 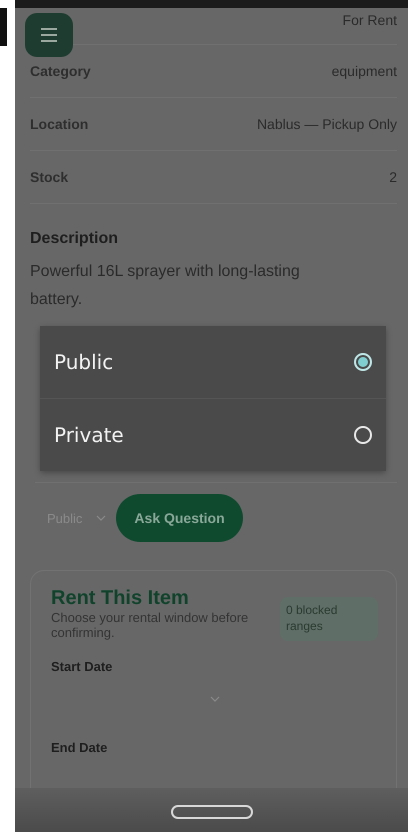 I want to click on detail-label: Category, so click(x=60, y=71).